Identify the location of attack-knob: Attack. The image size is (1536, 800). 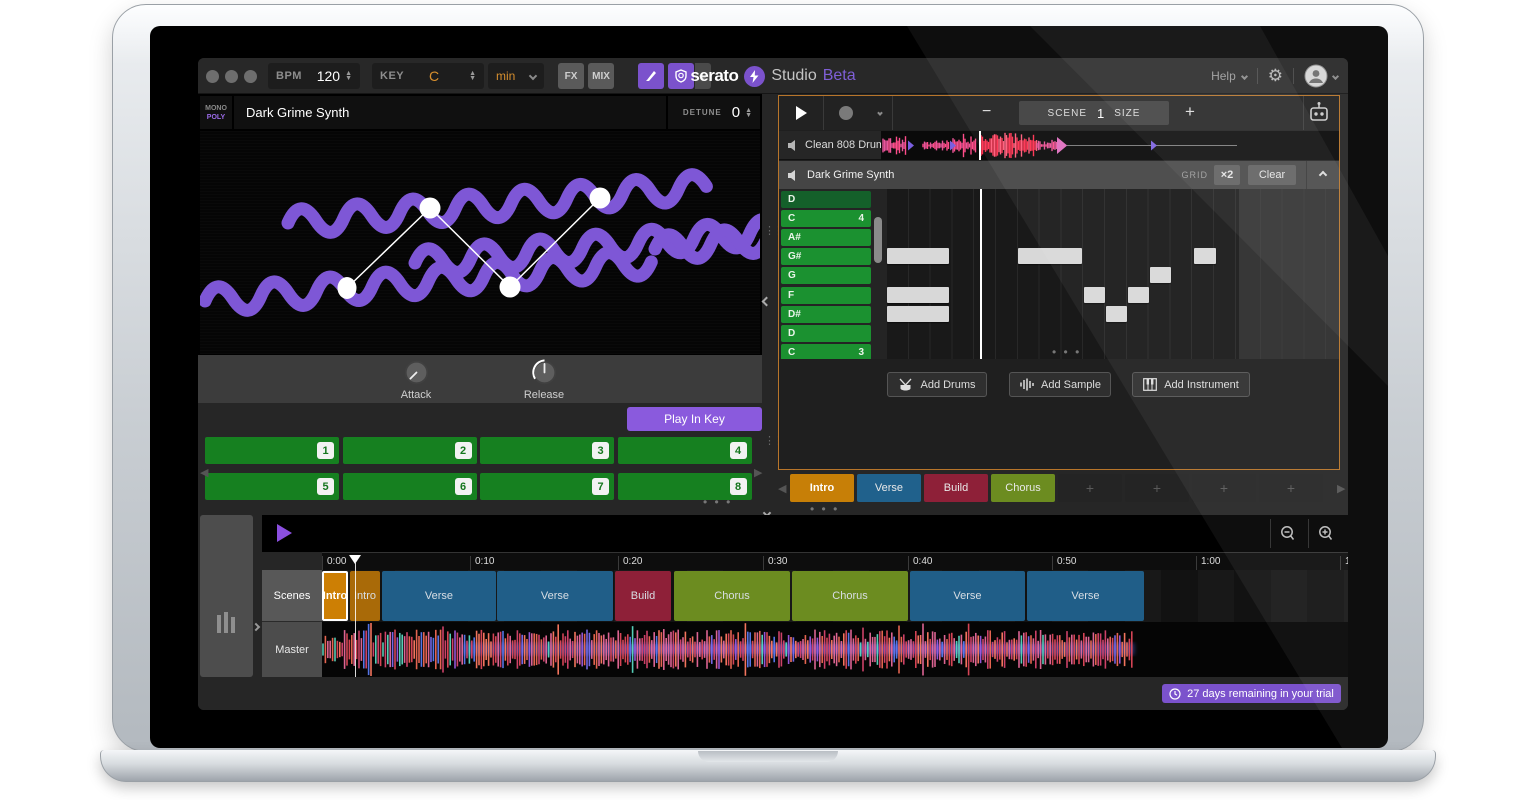
(416, 380).